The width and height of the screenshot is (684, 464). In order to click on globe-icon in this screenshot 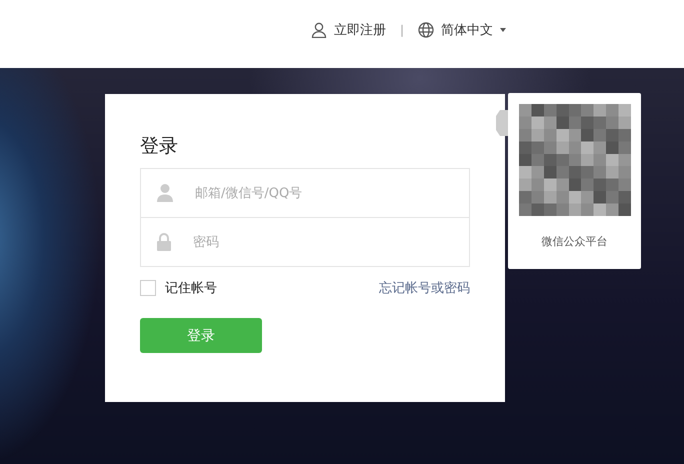, I will do `click(426, 30)`.